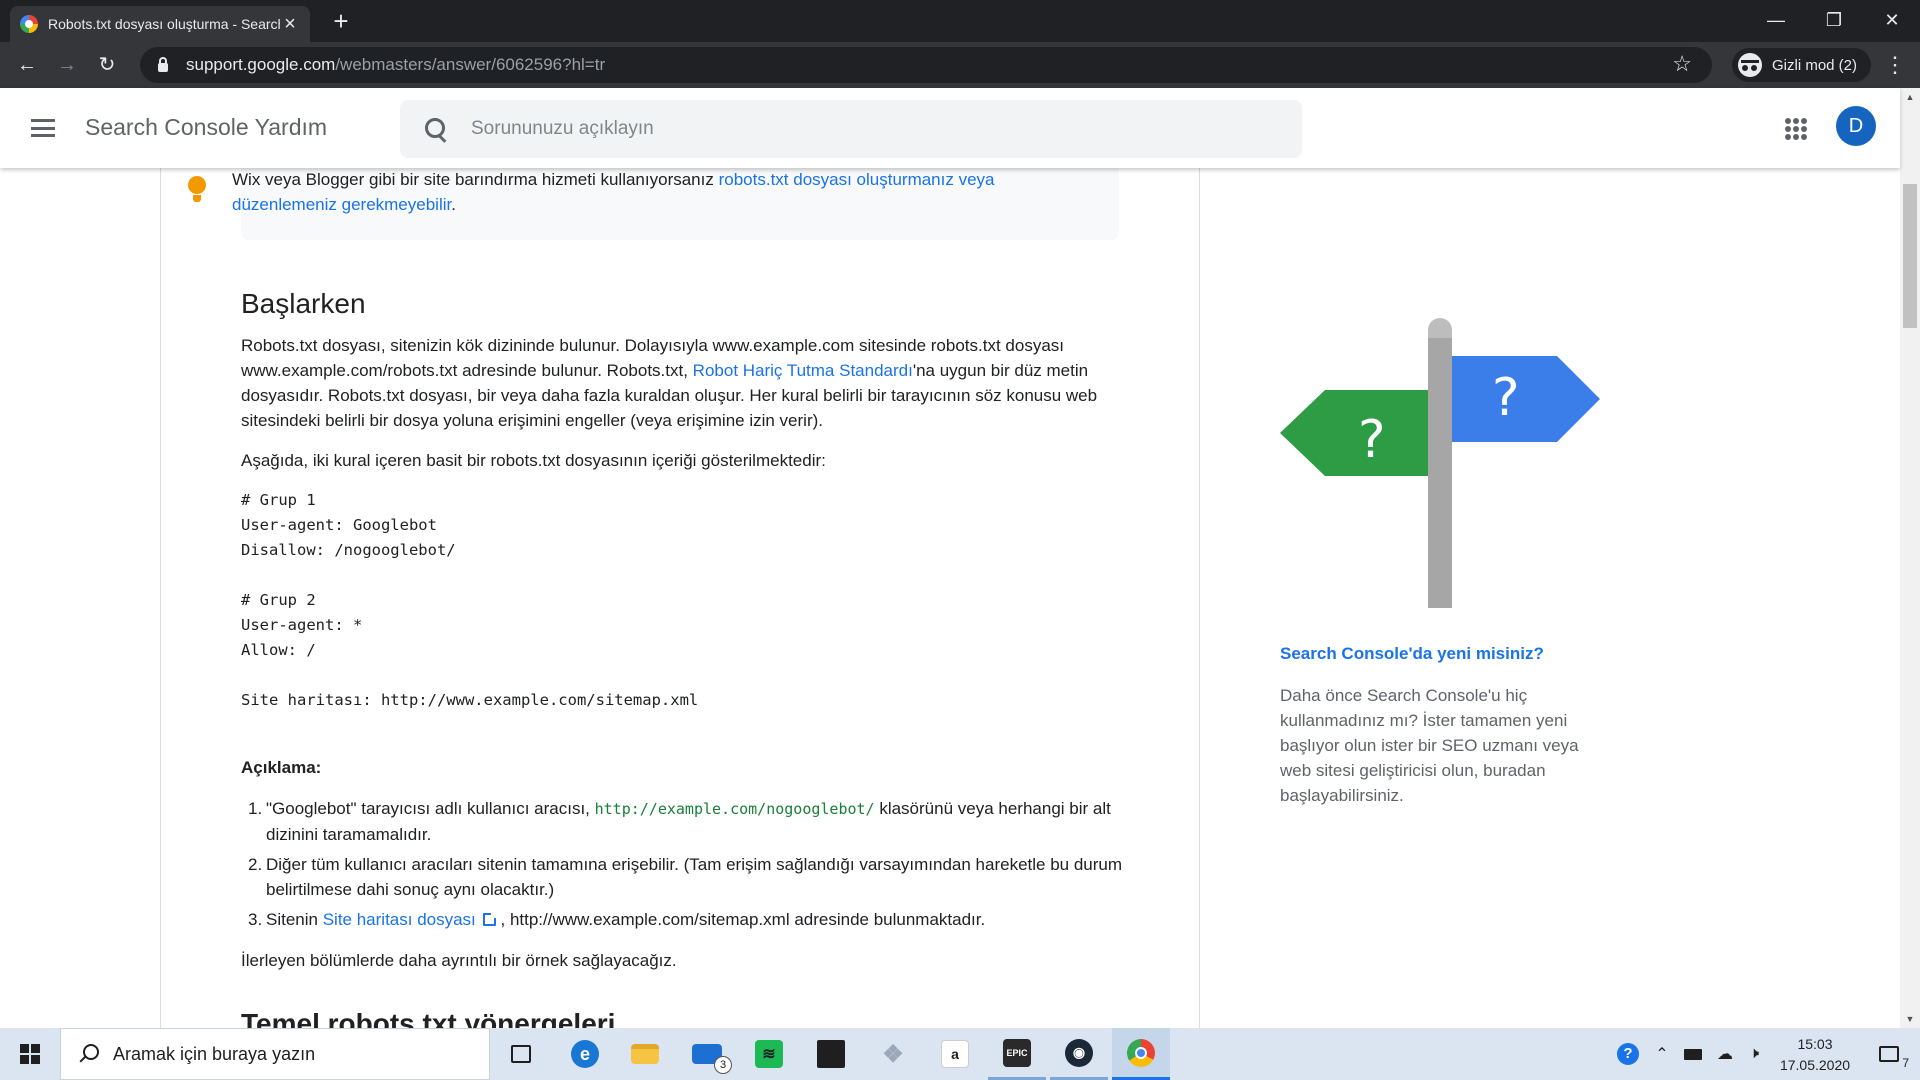 The image size is (1920, 1080). I want to click on system-clock: 15:03 17.05.2020, so click(1815, 1055).